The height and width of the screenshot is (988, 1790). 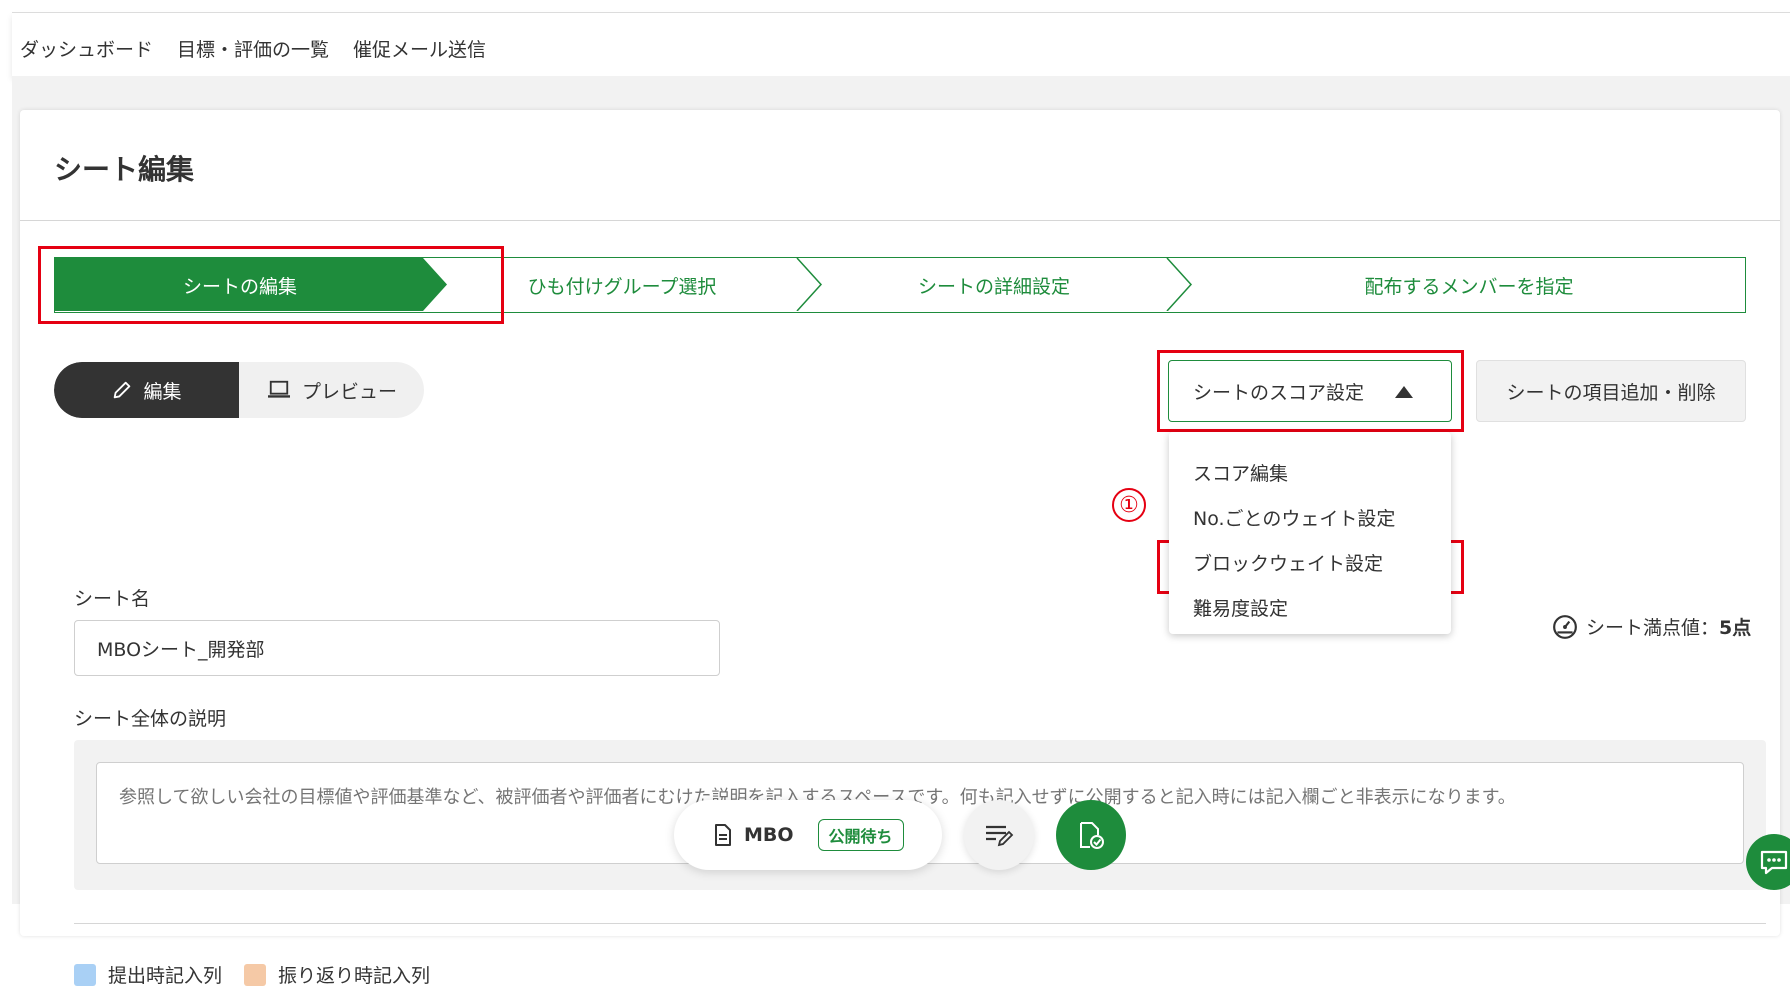 What do you see at coordinates (122, 390) in the screenshot?
I see `pencil-icon` at bounding box center [122, 390].